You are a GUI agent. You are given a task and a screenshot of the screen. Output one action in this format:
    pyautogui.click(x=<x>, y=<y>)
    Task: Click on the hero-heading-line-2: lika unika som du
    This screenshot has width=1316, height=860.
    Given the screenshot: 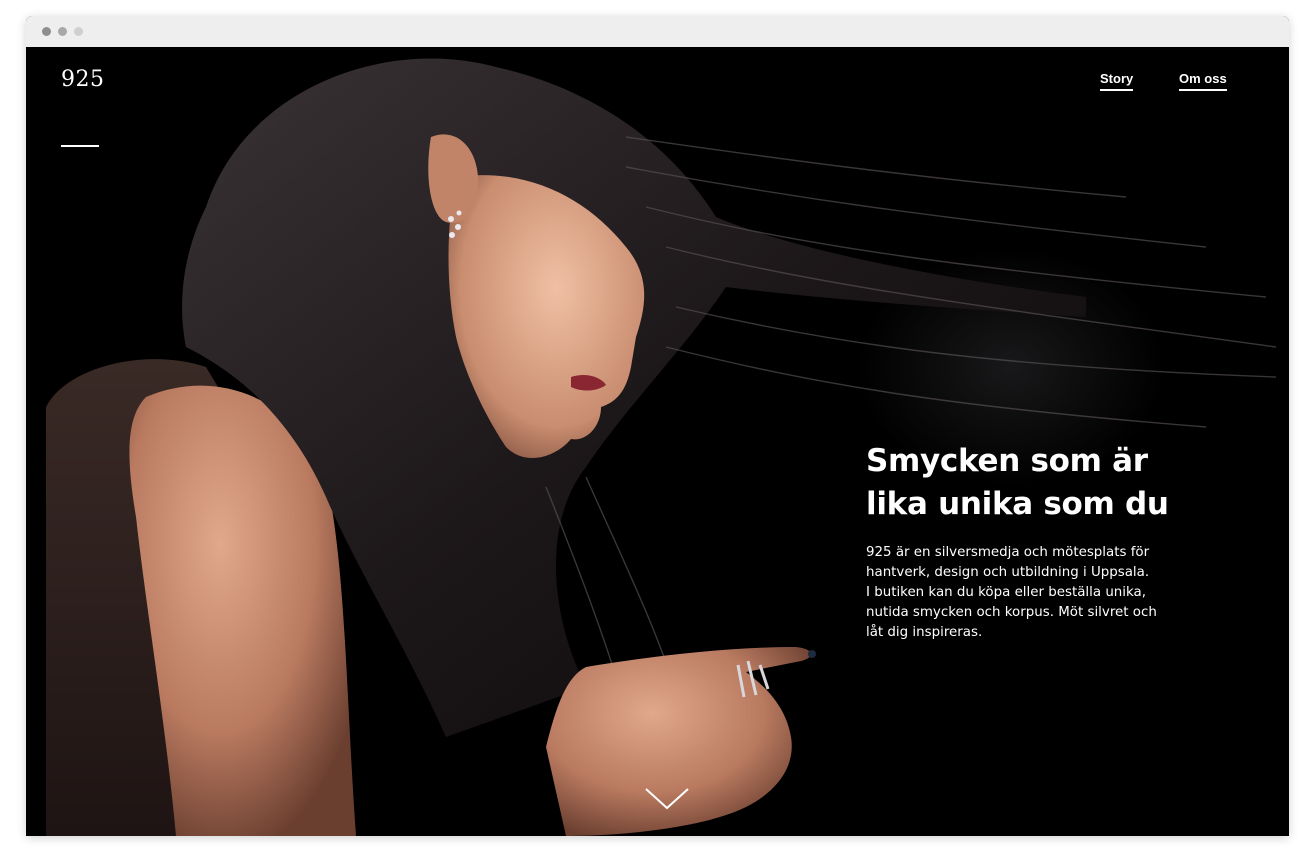 What is the action you would take?
    pyautogui.click(x=1017, y=504)
    